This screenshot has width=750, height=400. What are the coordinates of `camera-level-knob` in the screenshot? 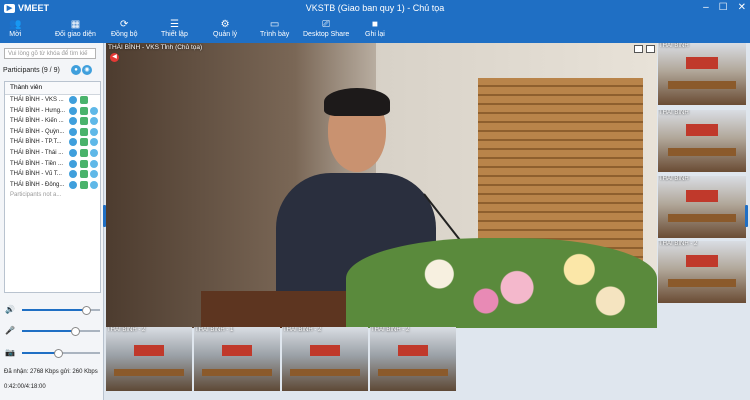 It's located at (58, 353).